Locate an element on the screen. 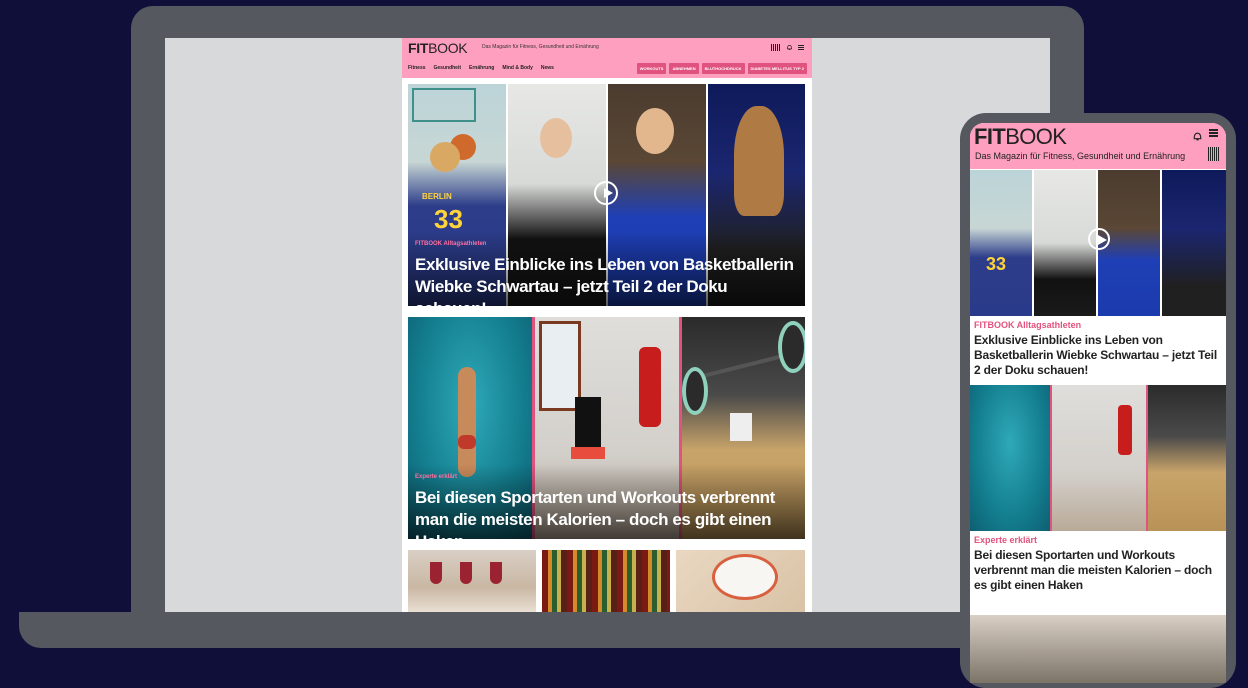 The height and width of the screenshot is (688, 1248). swimmer-cap is located at coordinates (467, 442).